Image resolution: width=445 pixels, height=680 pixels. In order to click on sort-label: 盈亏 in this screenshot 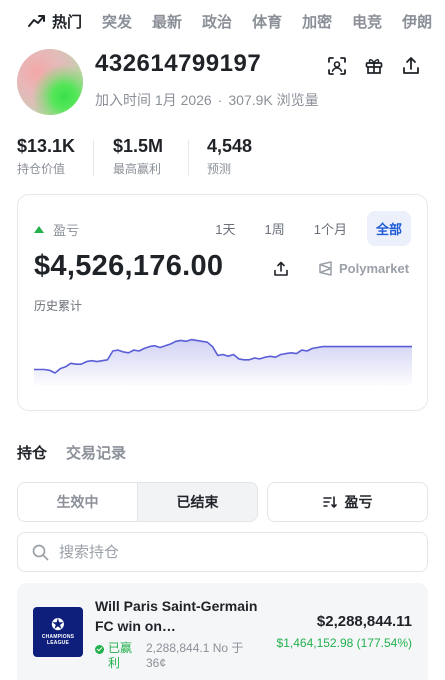, I will do `click(358, 502)`.